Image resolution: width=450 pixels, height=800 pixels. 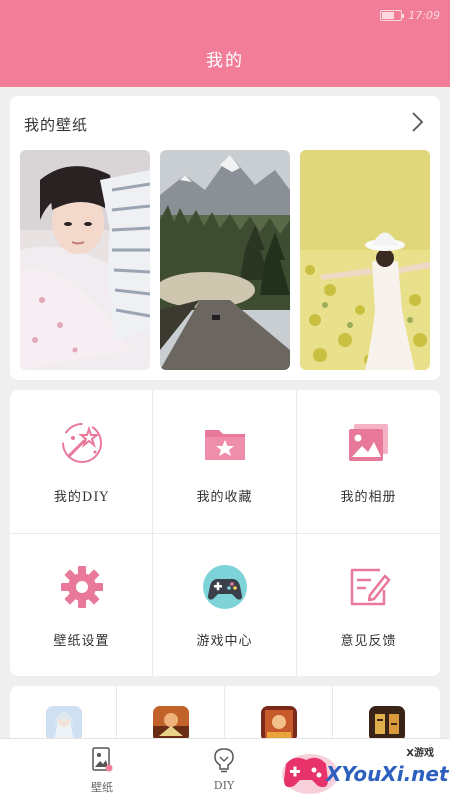 What do you see at coordinates (424, 15) in the screenshot?
I see `status-time: 17:09` at bounding box center [424, 15].